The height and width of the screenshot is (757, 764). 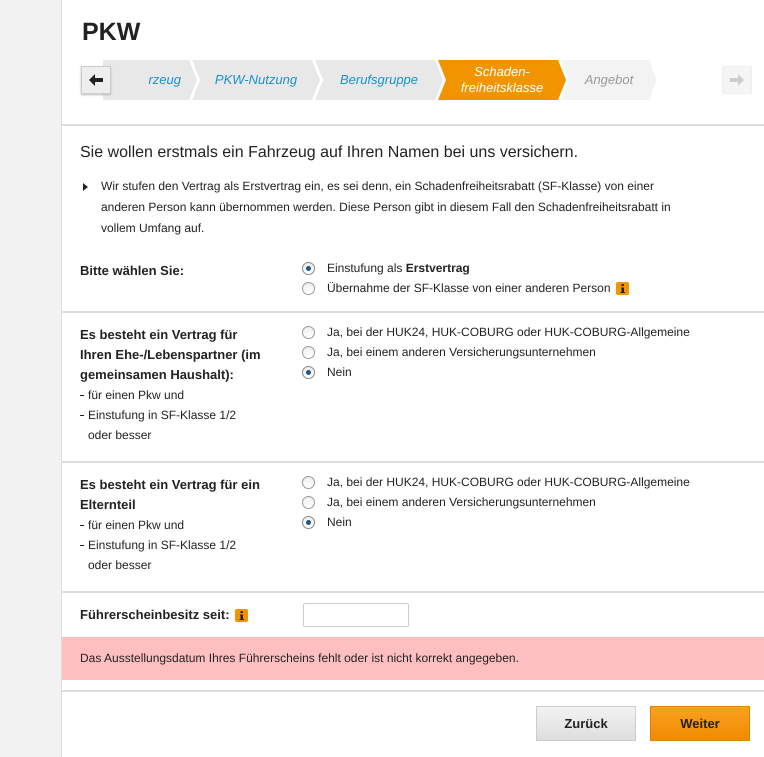 What do you see at coordinates (85, 187) in the screenshot?
I see `bullet-icon` at bounding box center [85, 187].